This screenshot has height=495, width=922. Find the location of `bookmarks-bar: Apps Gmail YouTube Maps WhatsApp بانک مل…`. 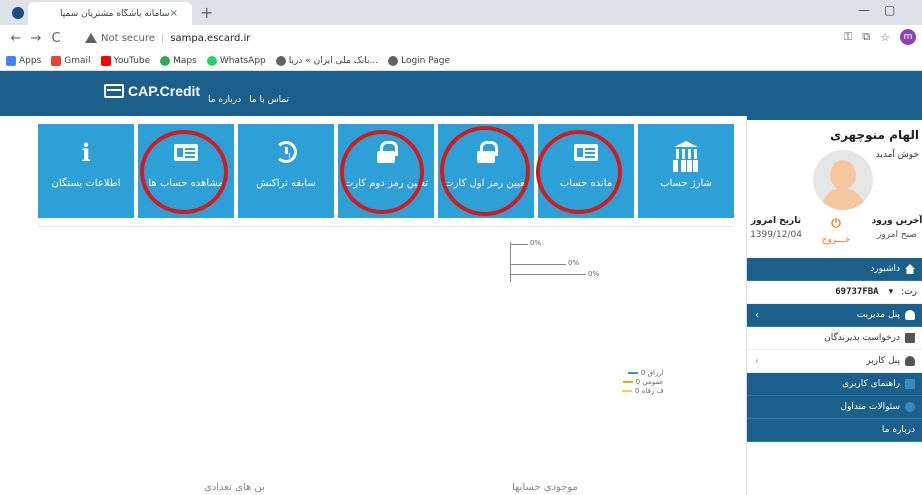

bookmarks-bar: Apps Gmail YouTube Maps WhatsApp بانک مل… is located at coordinates (461, 61).